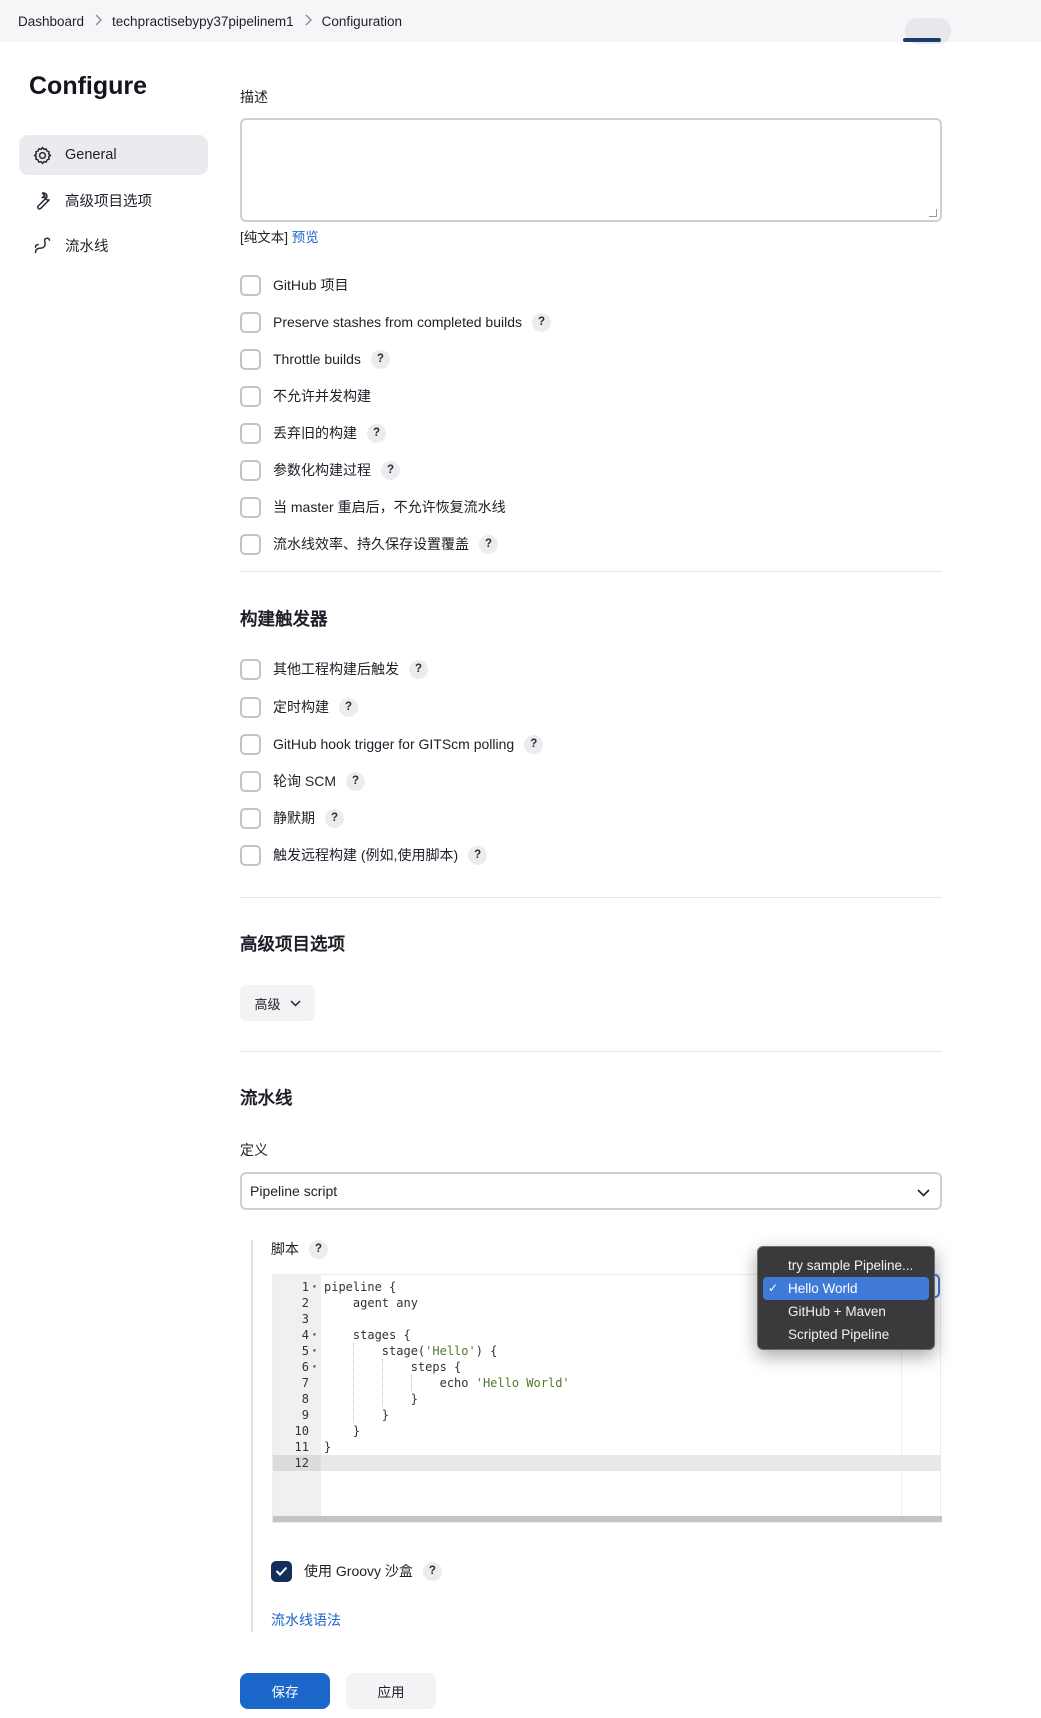 Image resolution: width=1041 pixels, height=1718 pixels. I want to click on option-github-project: GitHub 项目, so click(294, 285).